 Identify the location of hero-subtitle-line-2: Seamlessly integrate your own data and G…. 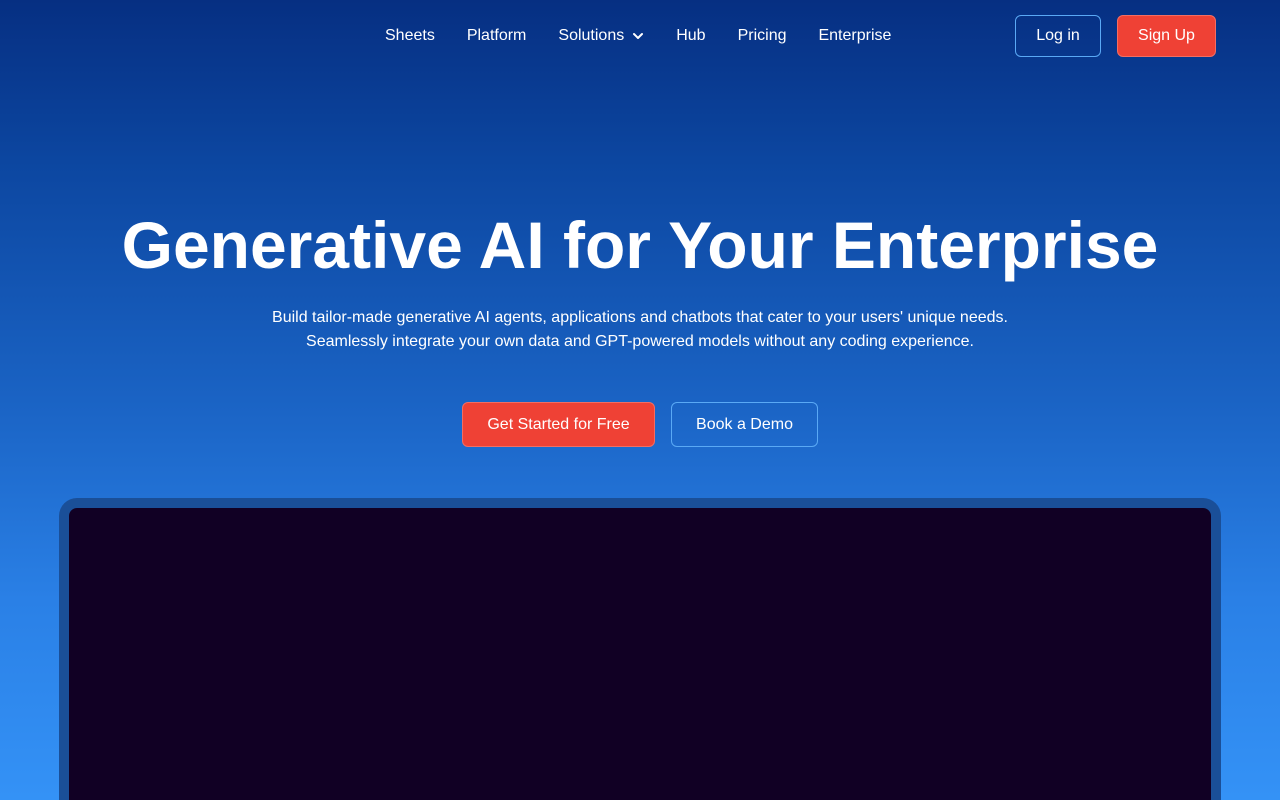
(640, 341).